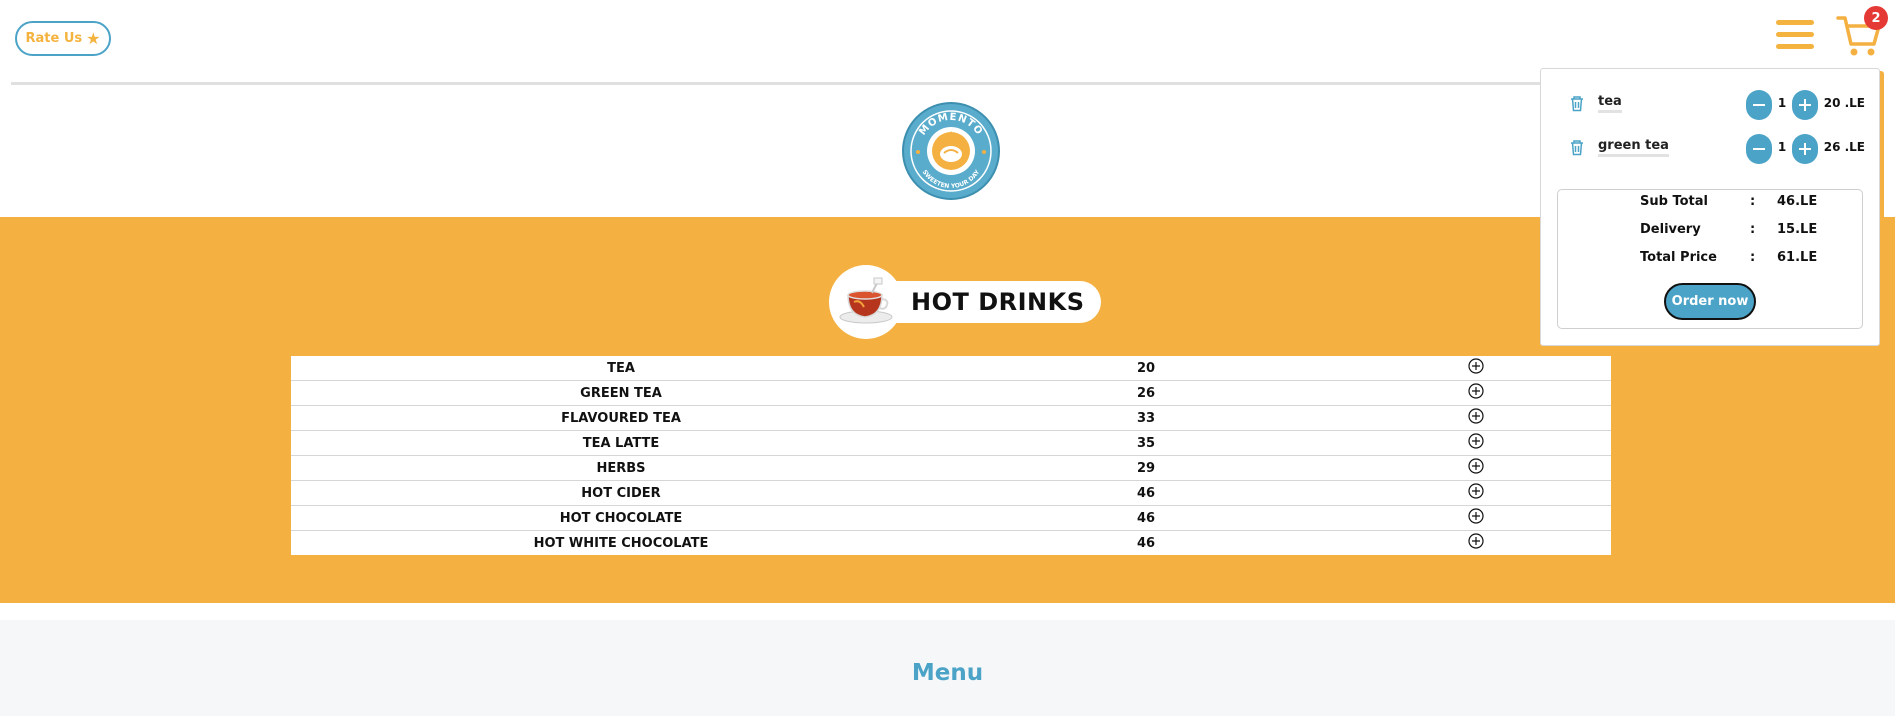 This screenshot has width=1895, height=716. Describe the element at coordinates (1146, 368) in the screenshot. I see `menu-item-price: 20` at that location.